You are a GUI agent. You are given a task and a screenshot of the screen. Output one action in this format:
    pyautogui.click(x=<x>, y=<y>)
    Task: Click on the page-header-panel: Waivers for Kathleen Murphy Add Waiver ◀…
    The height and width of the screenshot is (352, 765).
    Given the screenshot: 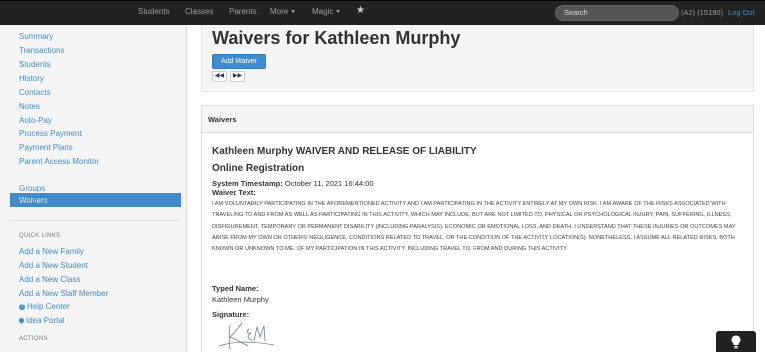 What is the action you would take?
    pyautogui.click(x=477, y=58)
    